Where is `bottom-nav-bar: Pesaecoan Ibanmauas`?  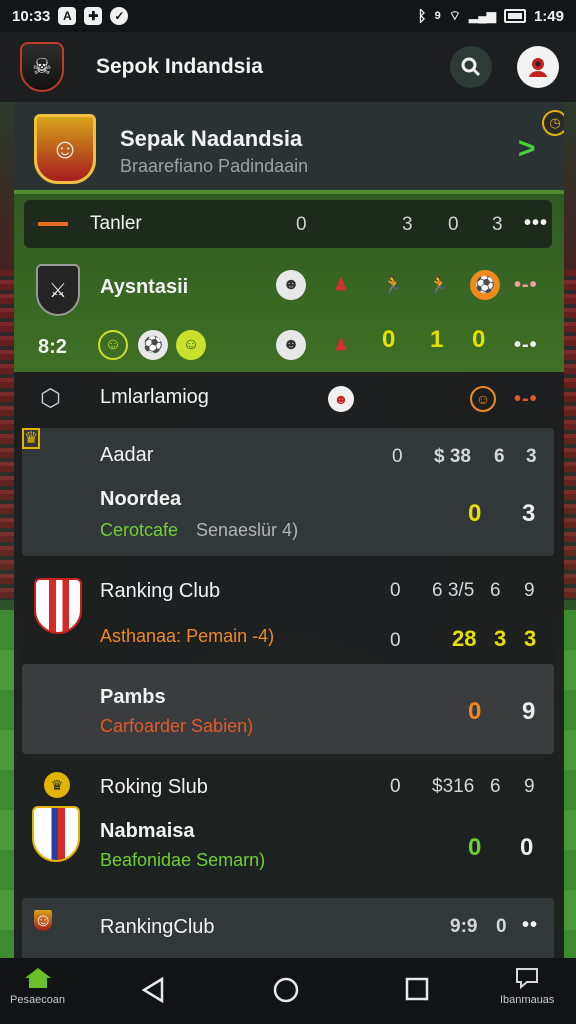 bottom-nav-bar: Pesaecoan Ibanmauas is located at coordinates (288, 991).